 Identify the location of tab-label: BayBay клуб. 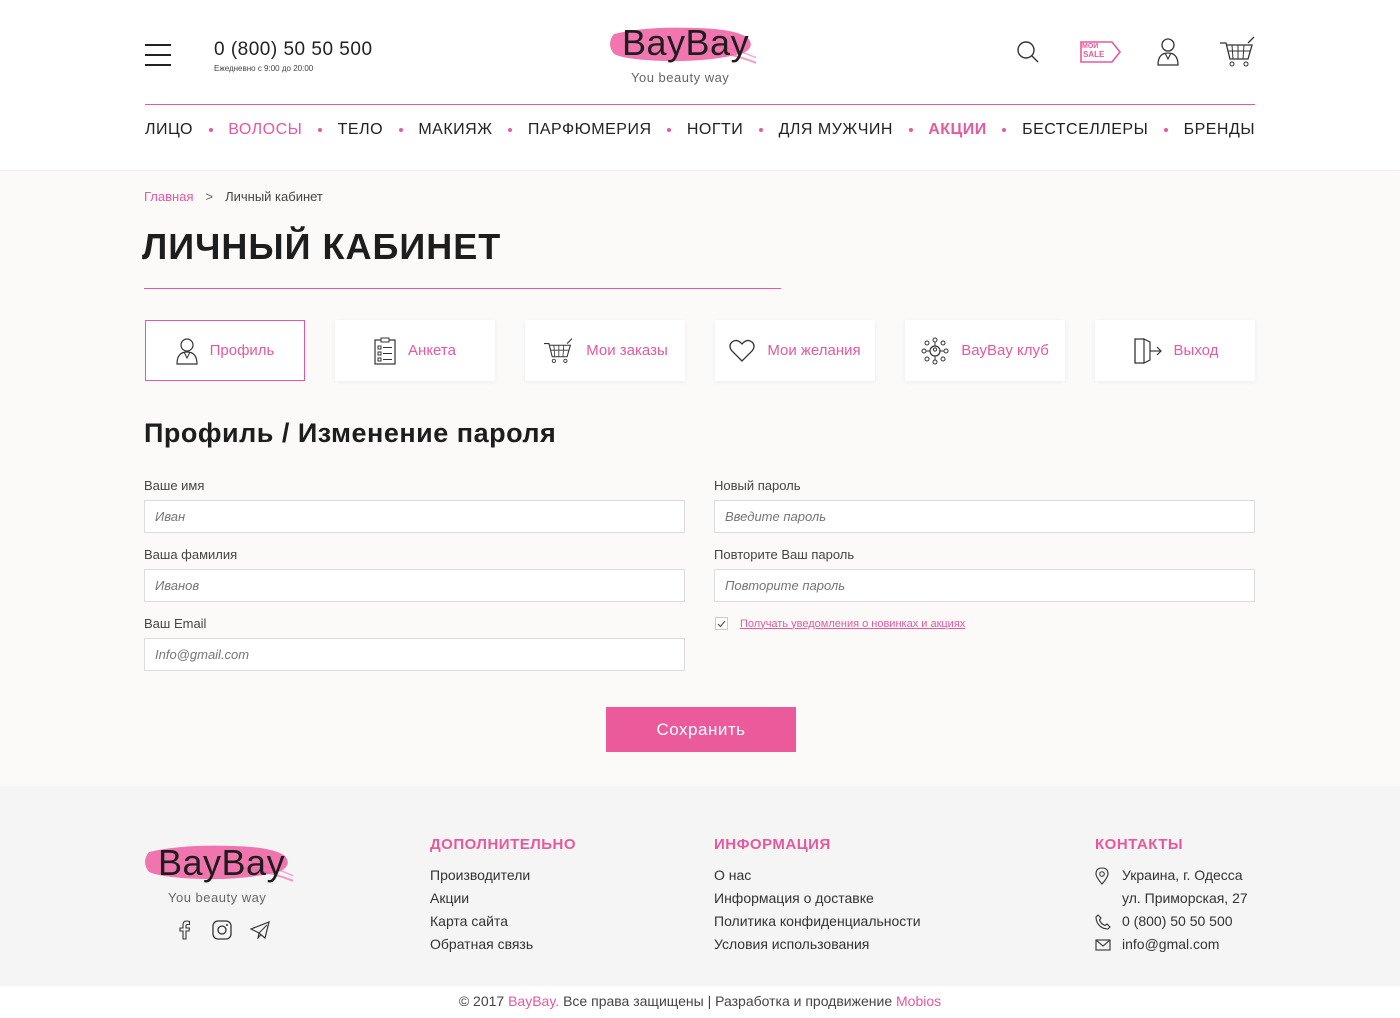
(1005, 350).